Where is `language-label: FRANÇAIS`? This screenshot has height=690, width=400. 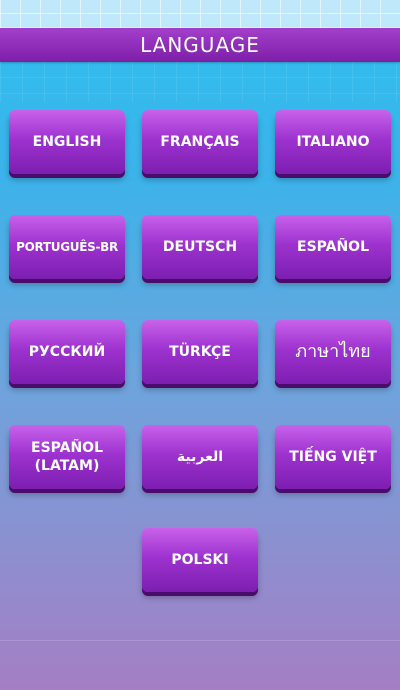
language-label: FRANÇAIS is located at coordinates (200, 142).